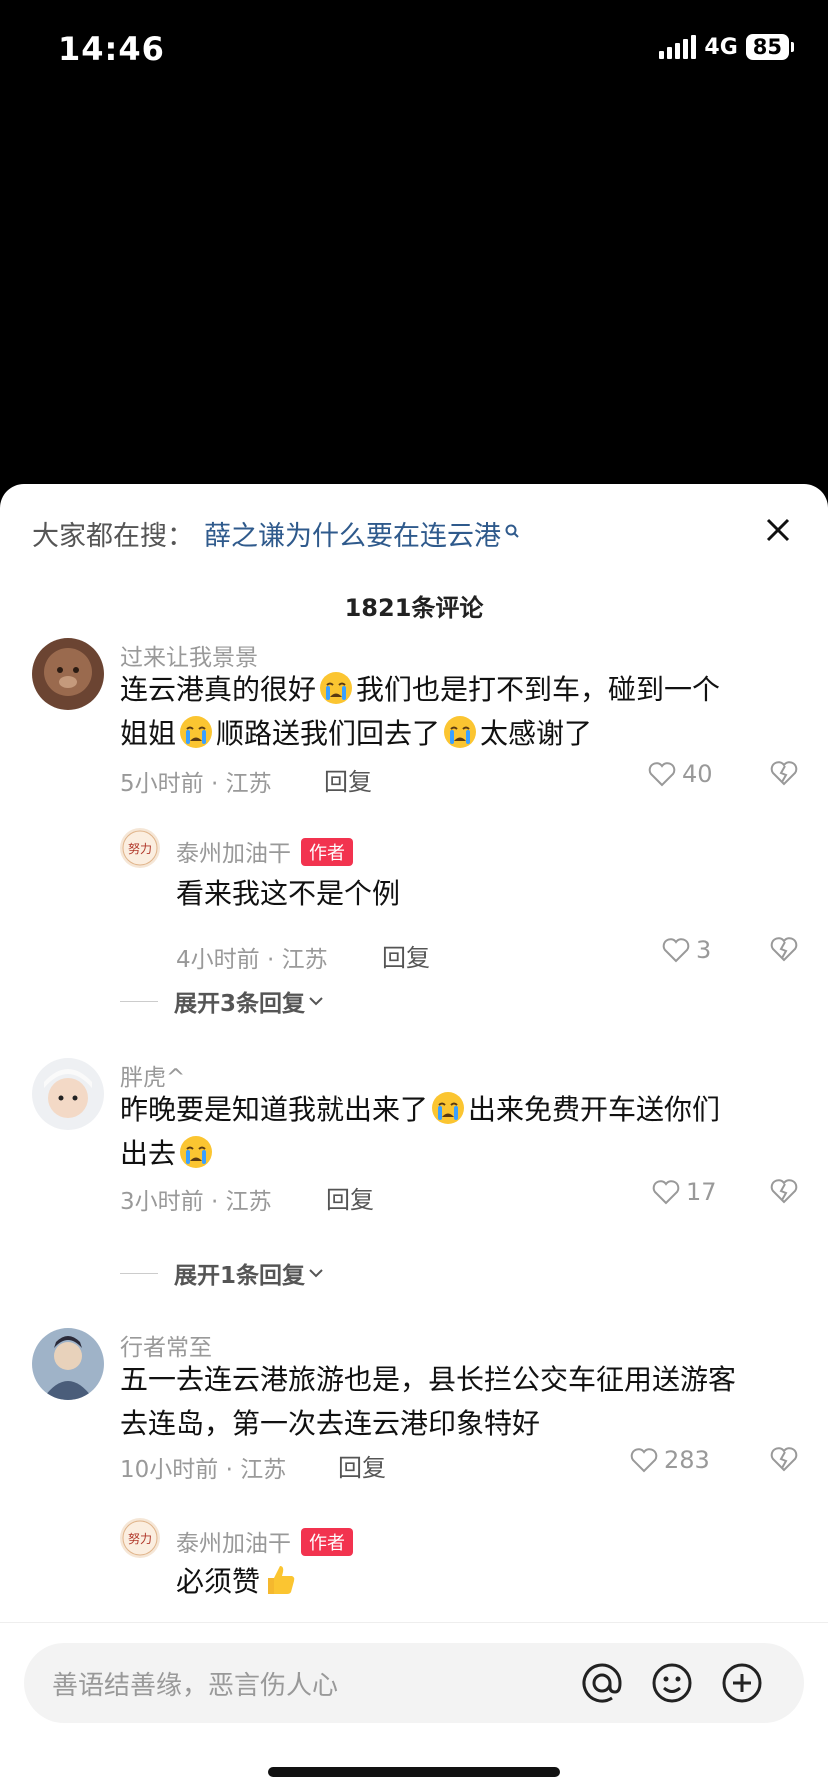  What do you see at coordinates (288, 893) in the screenshot?
I see `comment-text: 看来我这不是个例` at bounding box center [288, 893].